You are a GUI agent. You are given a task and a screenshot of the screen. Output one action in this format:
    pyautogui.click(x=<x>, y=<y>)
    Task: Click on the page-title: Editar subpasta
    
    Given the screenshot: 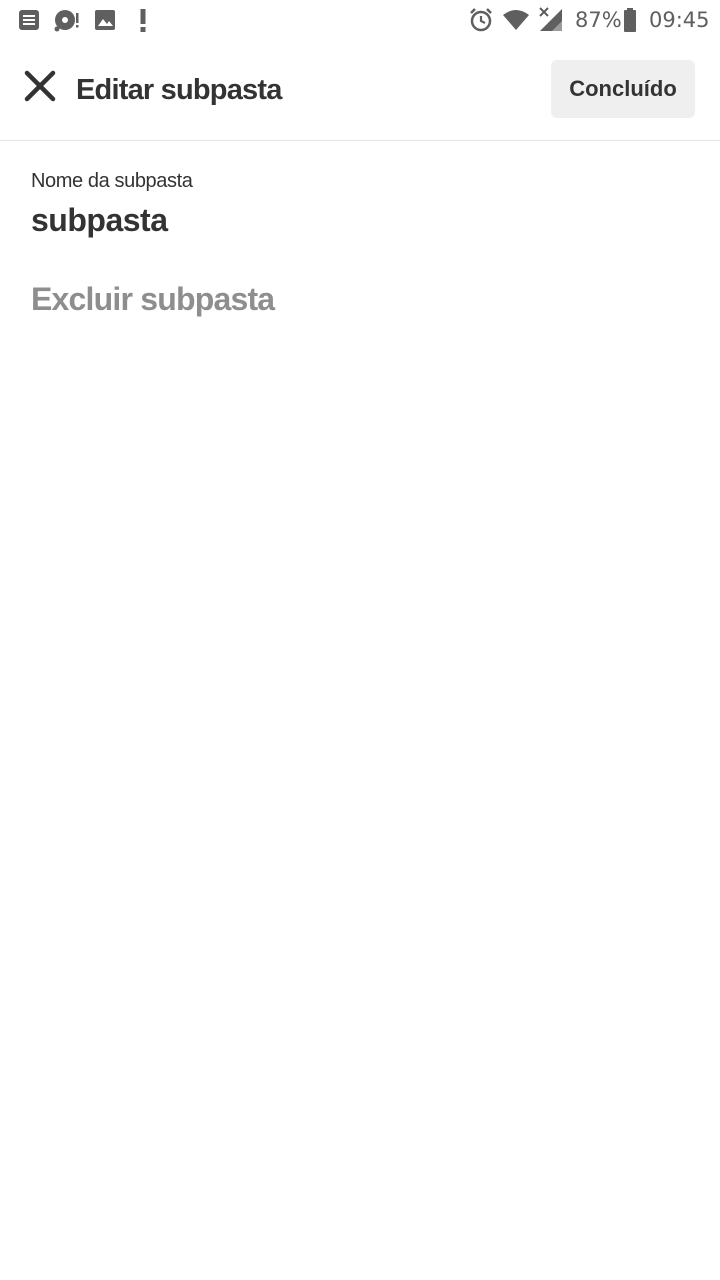 What is the action you would take?
    pyautogui.click(x=179, y=90)
    